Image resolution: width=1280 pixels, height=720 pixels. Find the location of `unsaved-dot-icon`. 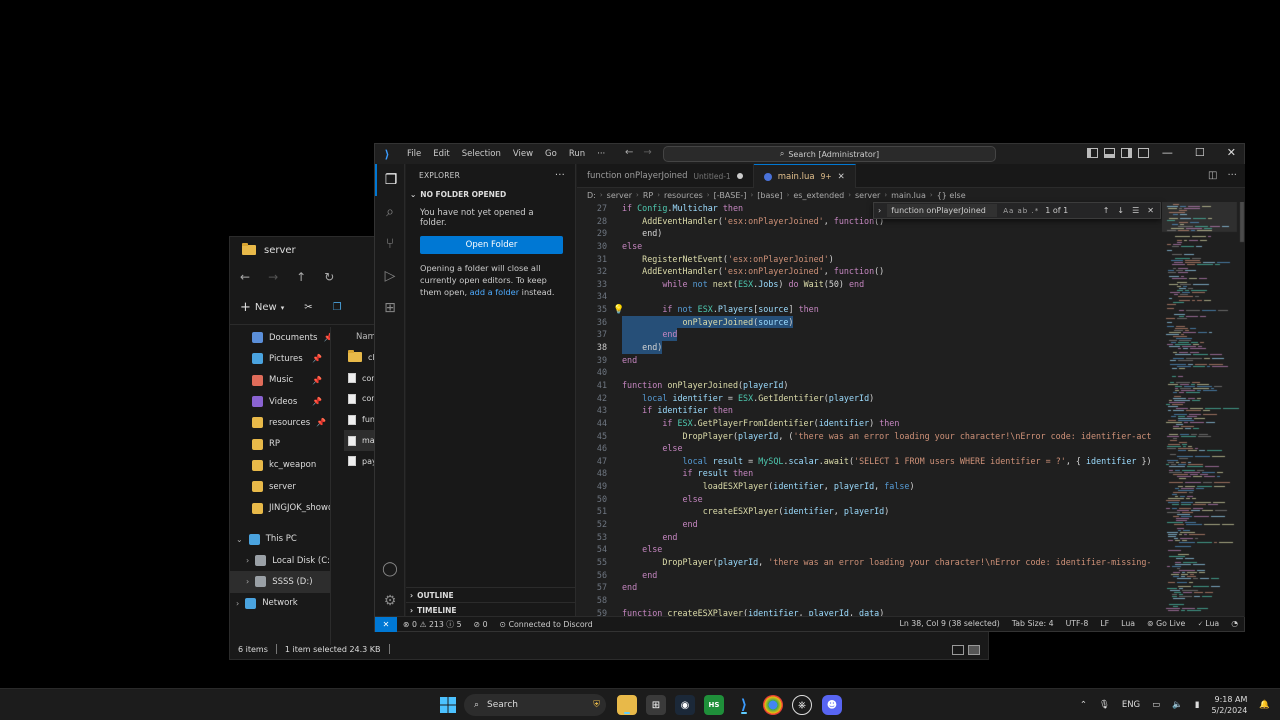

unsaved-dot-icon is located at coordinates (739, 176).